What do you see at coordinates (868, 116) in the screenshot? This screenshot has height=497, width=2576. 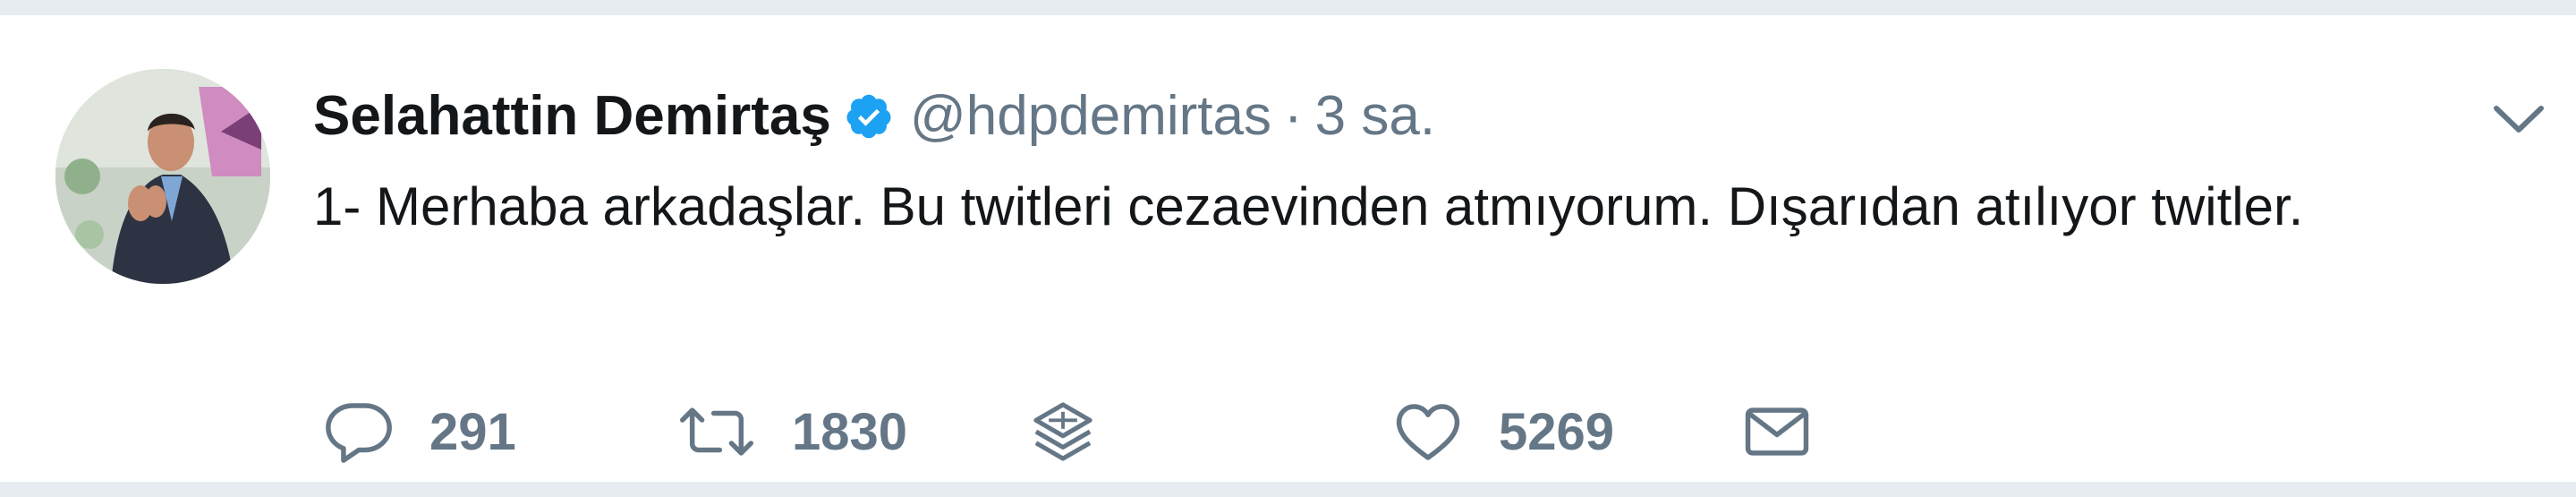 I see `verified-badge-icon` at bounding box center [868, 116].